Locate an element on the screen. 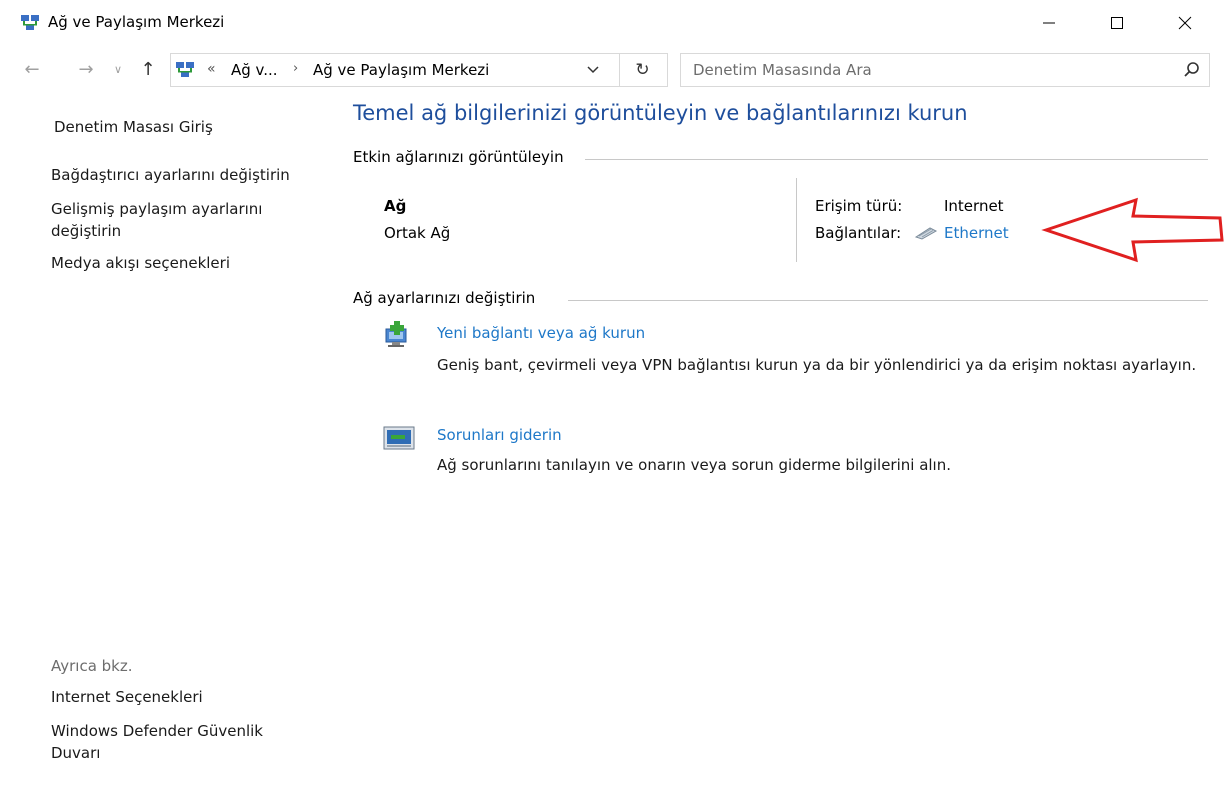 The image size is (1224, 789). close-button is located at coordinates (1185, 23).